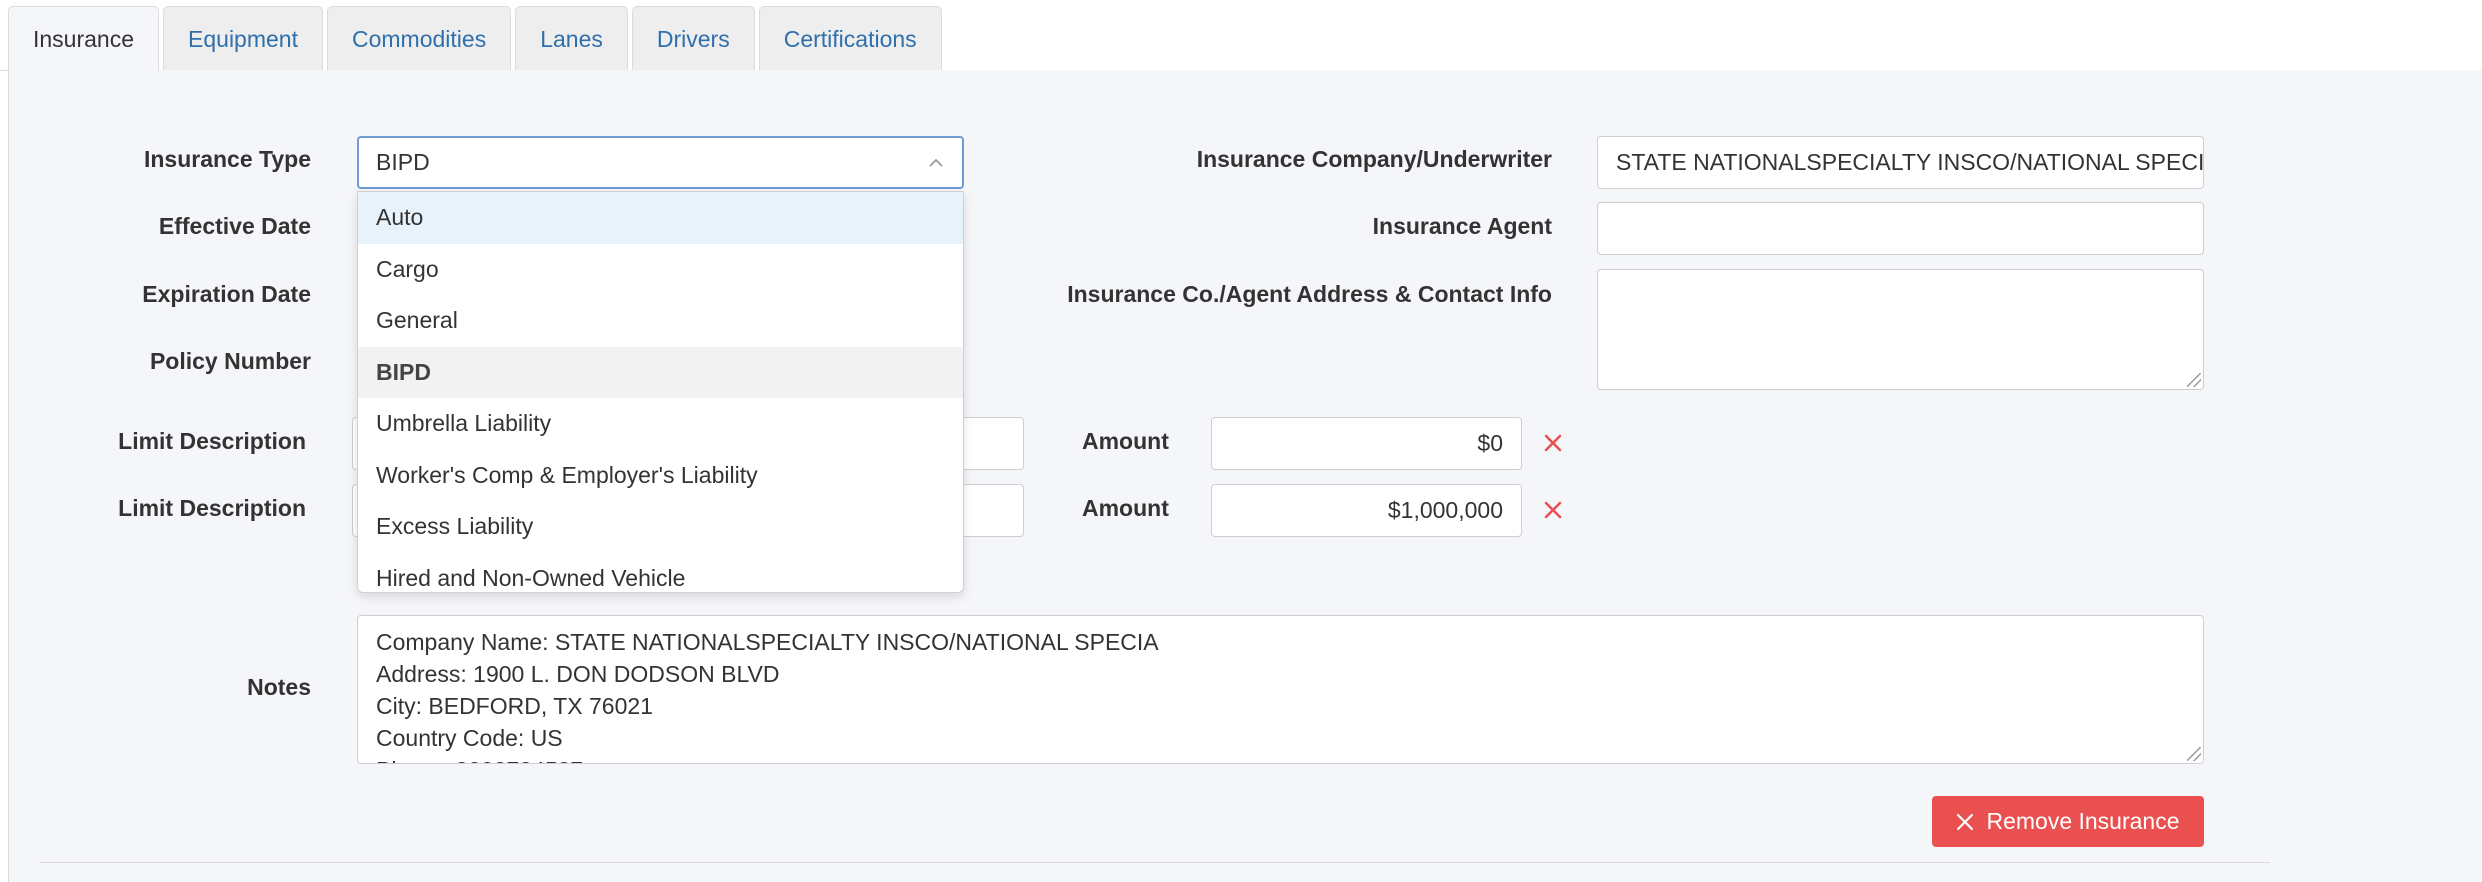 This screenshot has width=2482, height=882. What do you see at coordinates (1900, 228) in the screenshot?
I see `insurance-agent-input` at bounding box center [1900, 228].